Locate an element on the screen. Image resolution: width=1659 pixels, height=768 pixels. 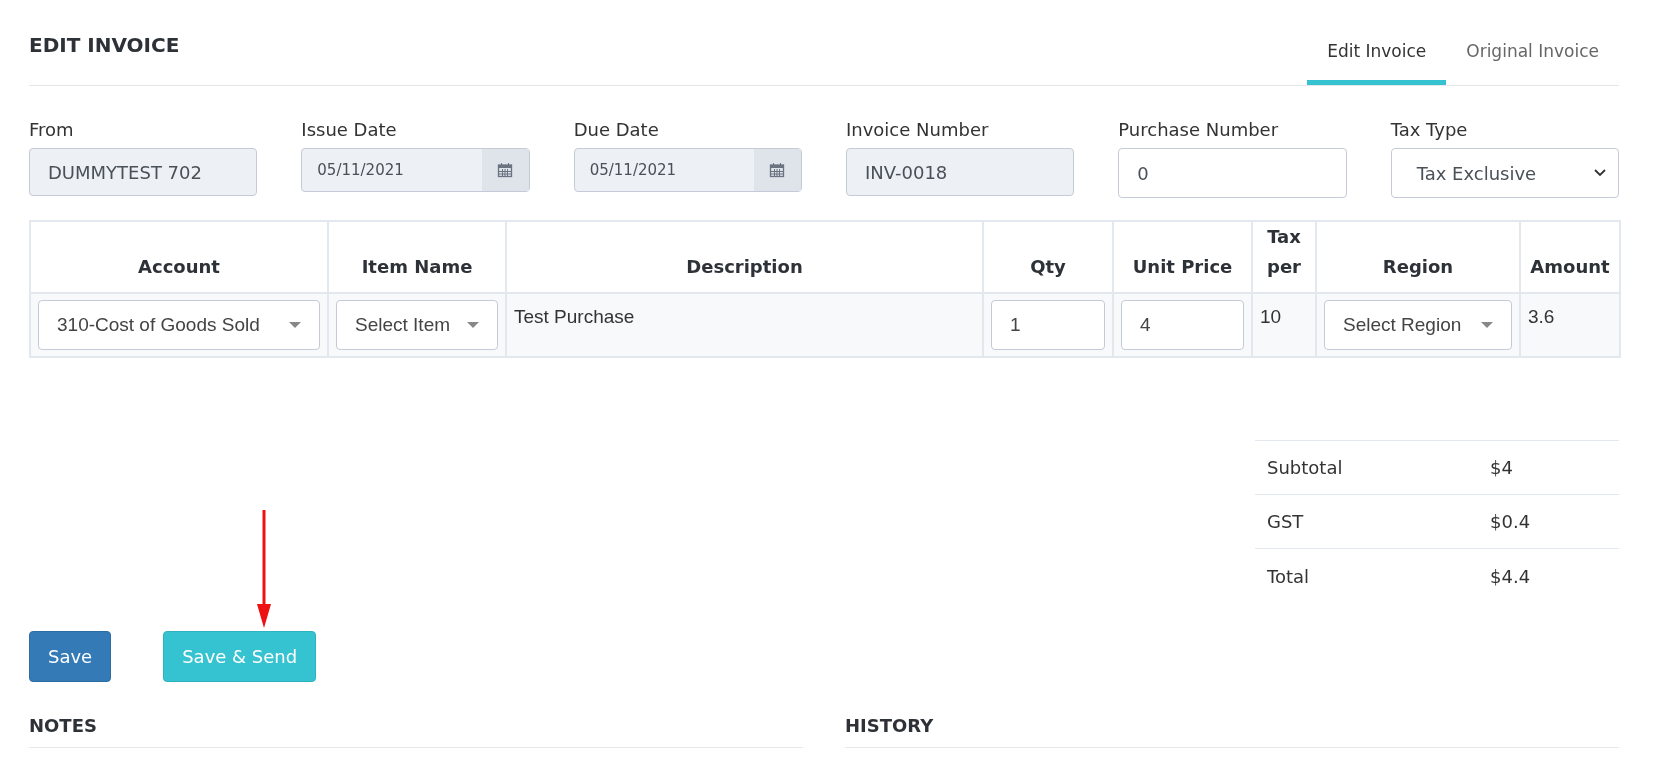
dropdown: Select Region is located at coordinates (1418, 325).